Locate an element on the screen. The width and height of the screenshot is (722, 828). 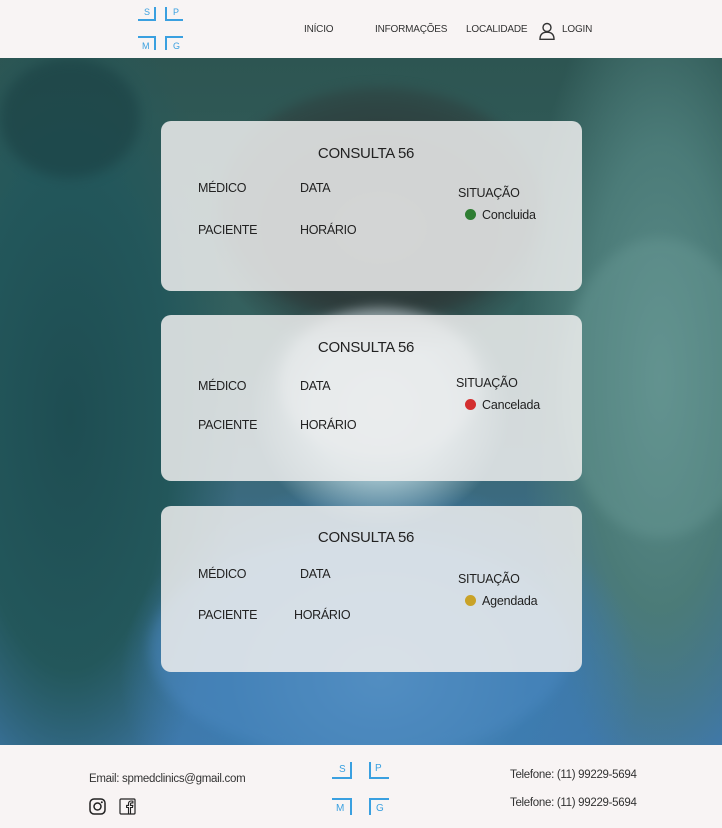
status-badge: Concluida is located at coordinates (500, 215).